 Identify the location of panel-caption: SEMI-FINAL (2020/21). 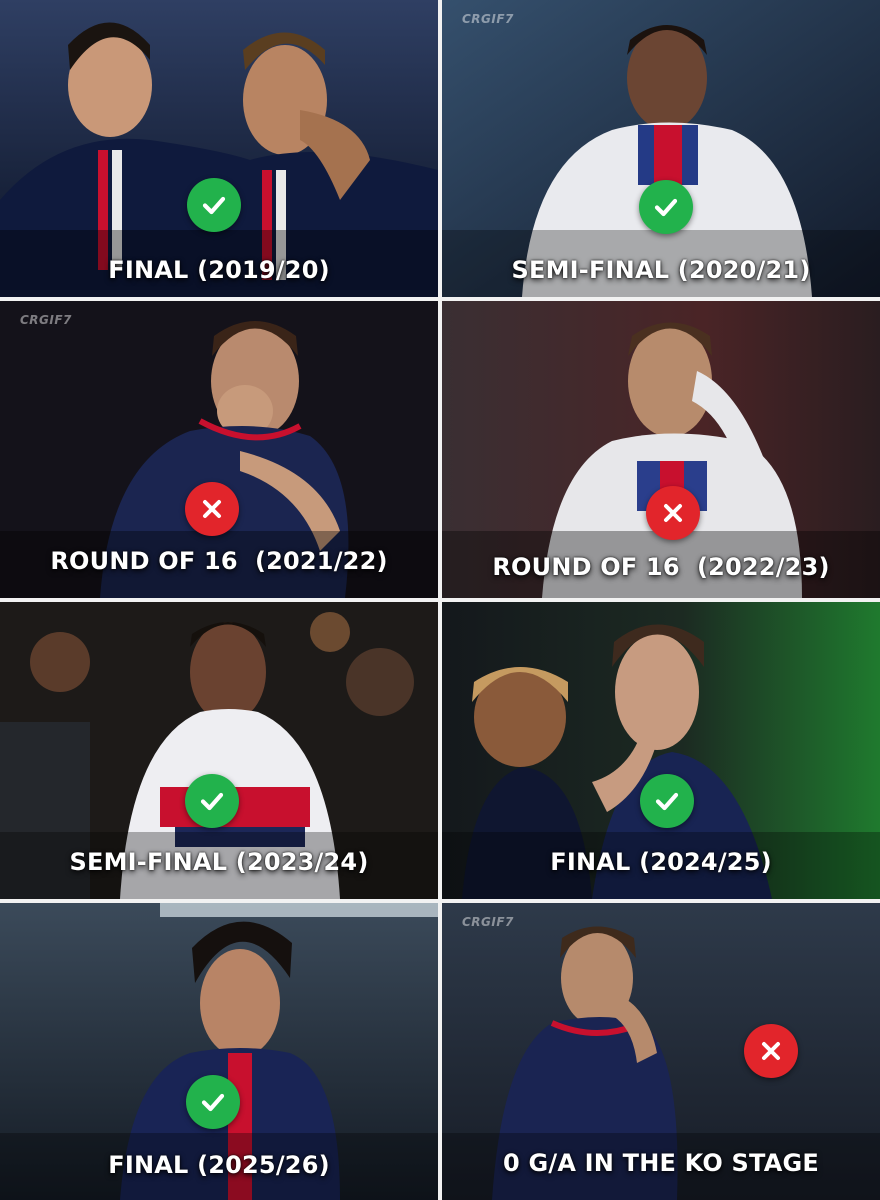
(661, 270).